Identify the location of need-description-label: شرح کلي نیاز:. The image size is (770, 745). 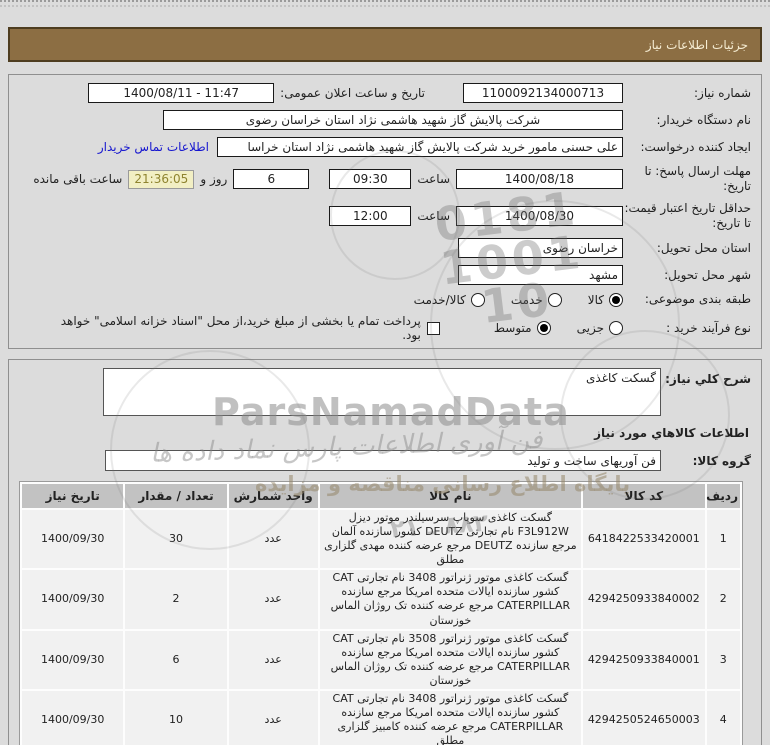
(708, 379).